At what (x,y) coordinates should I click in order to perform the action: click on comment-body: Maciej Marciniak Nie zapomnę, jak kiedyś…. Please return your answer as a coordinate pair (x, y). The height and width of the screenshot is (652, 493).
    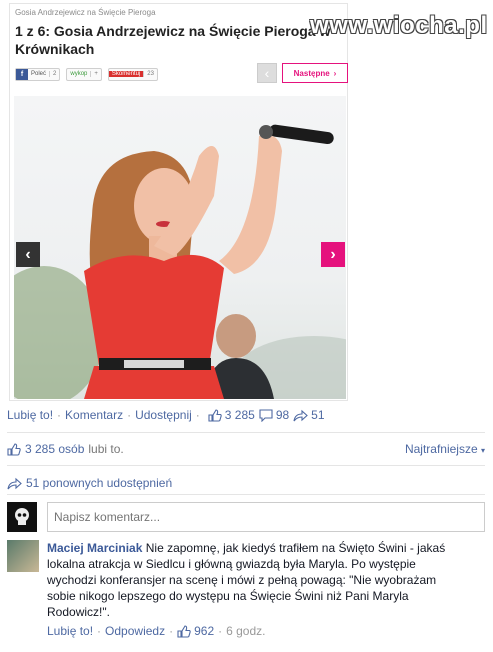
    Looking at the image, I should click on (252, 580).